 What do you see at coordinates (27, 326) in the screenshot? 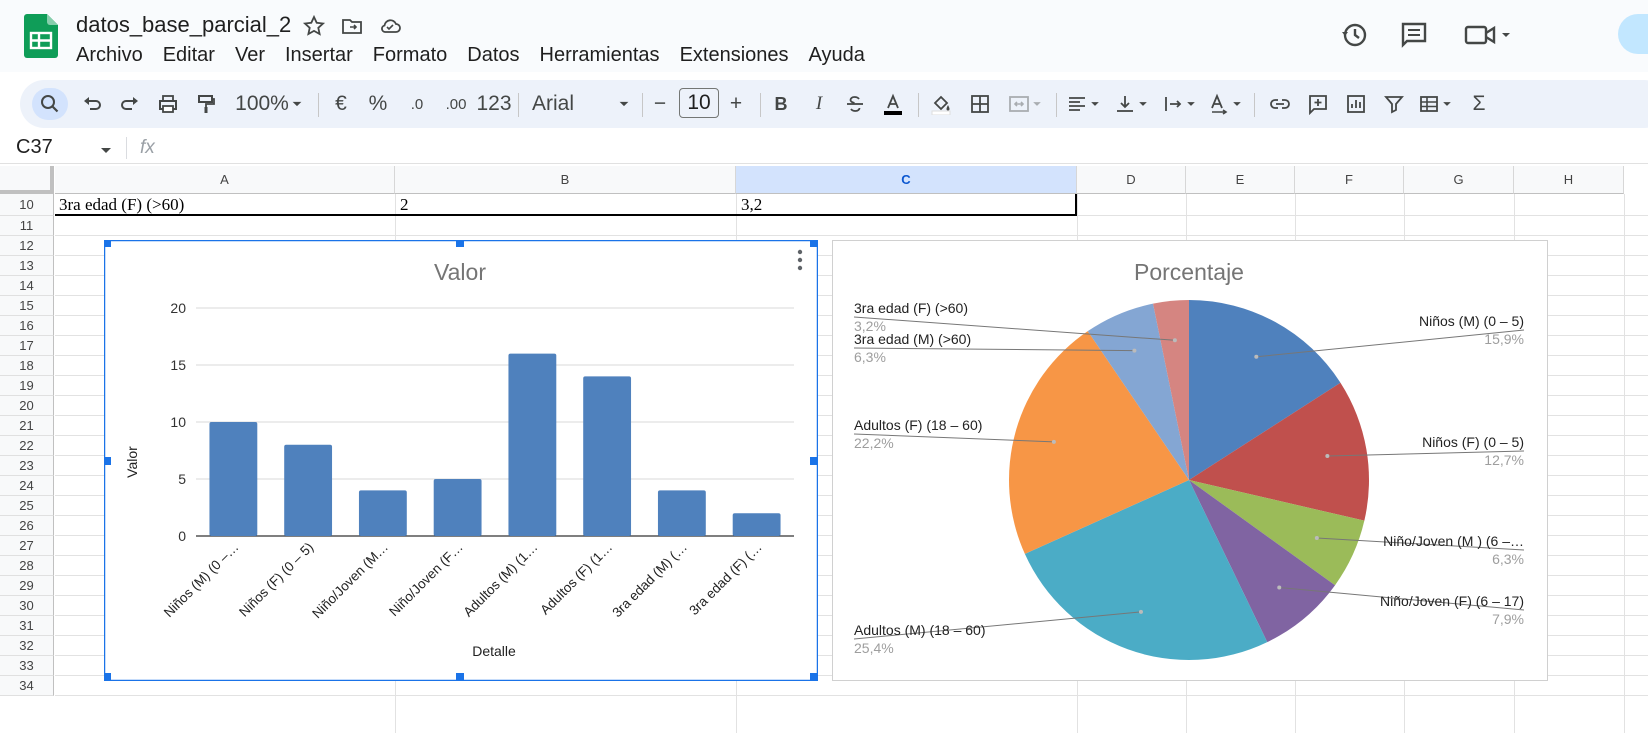
I see `row-header-16: 16` at bounding box center [27, 326].